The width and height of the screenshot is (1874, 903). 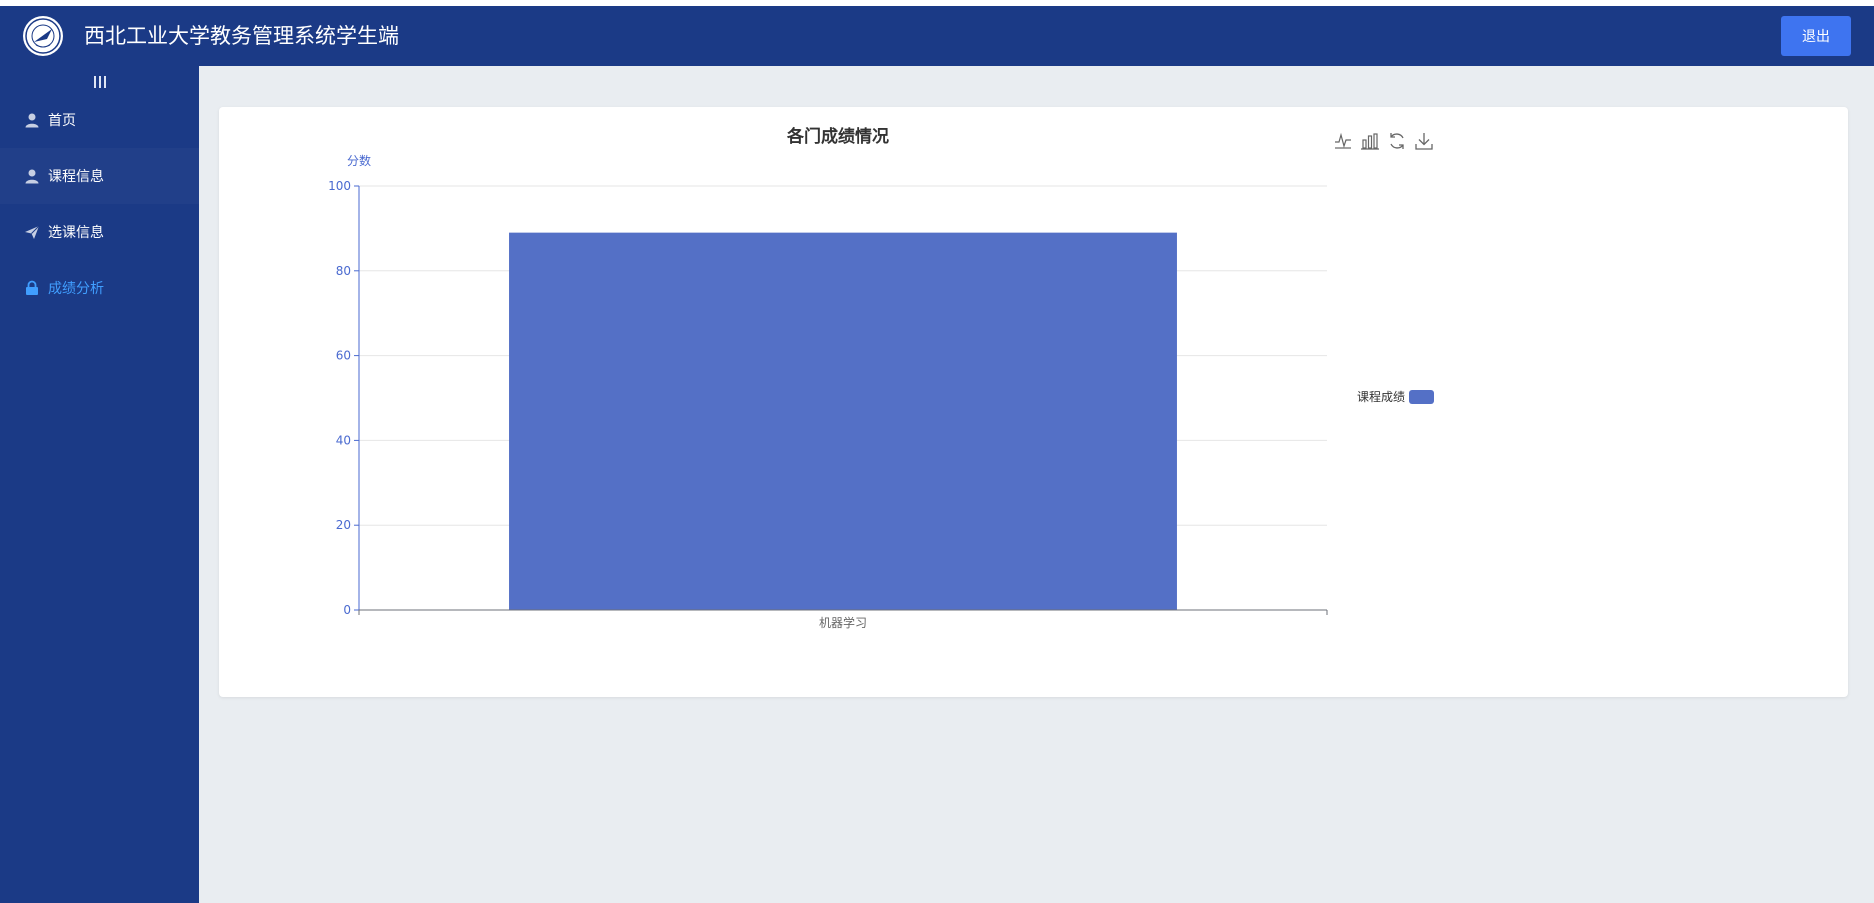 What do you see at coordinates (241, 36) in the screenshot?
I see `app-title: 西北工业大学教务管理系统学生端` at bounding box center [241, 36].